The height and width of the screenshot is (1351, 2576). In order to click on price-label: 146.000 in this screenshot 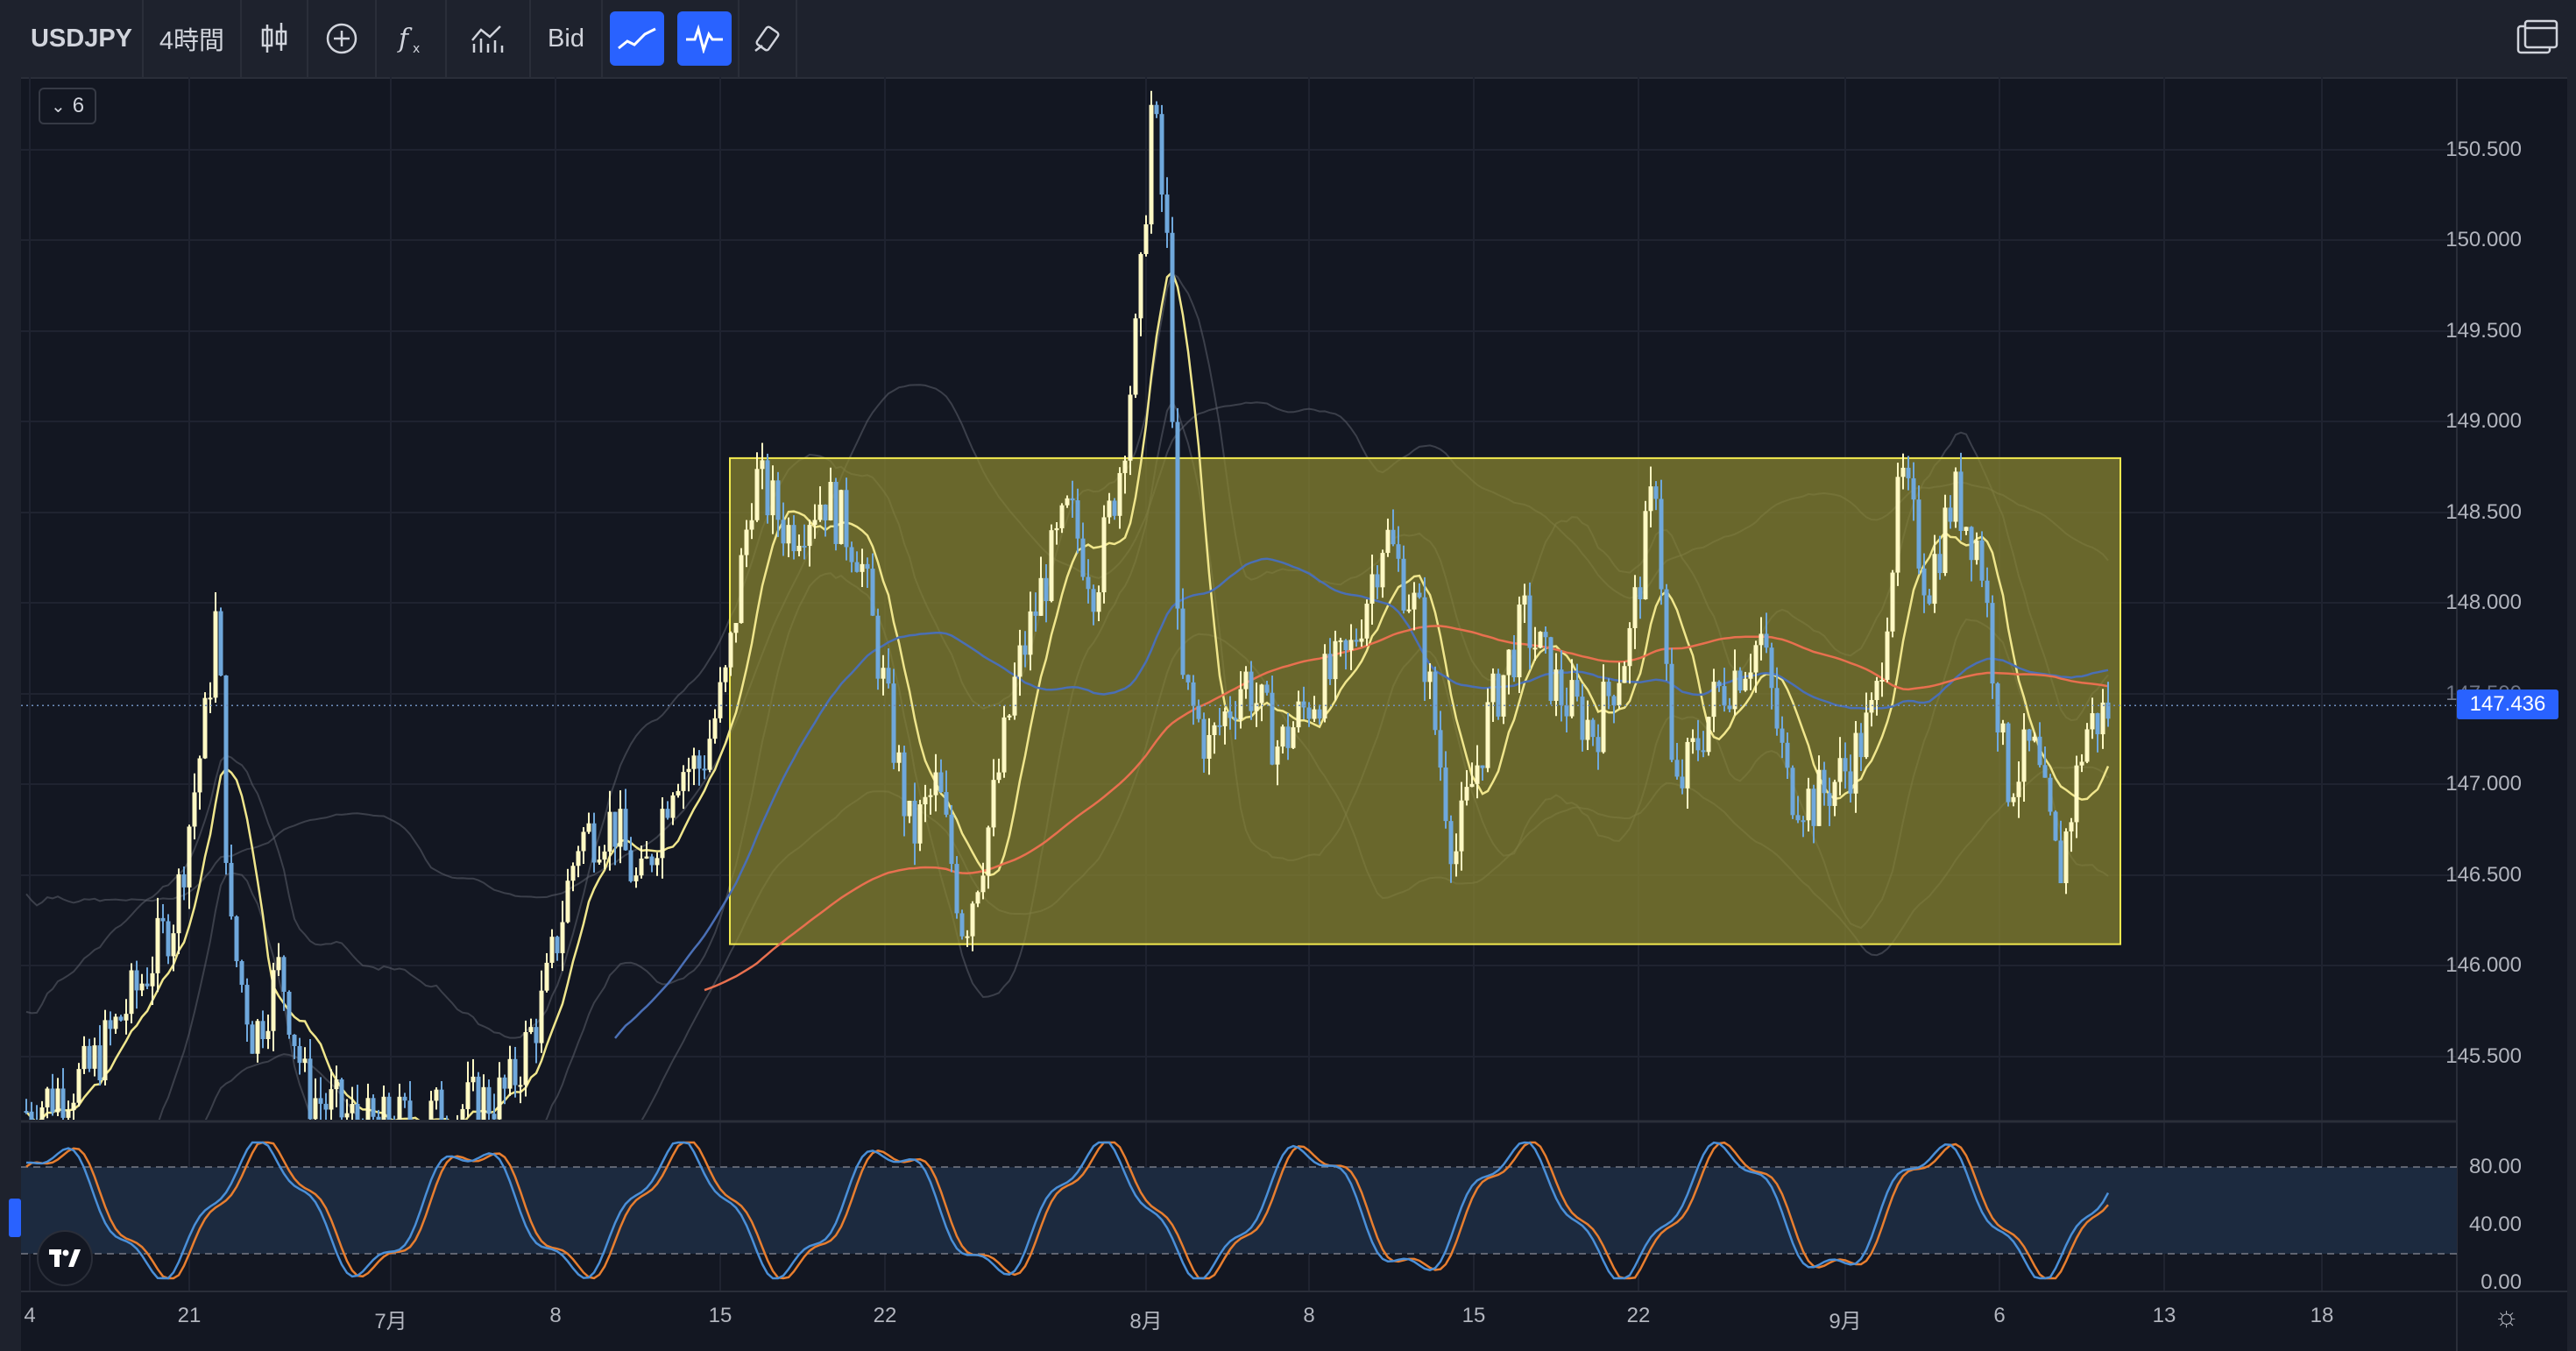, I will do `click(2483, 965)`.